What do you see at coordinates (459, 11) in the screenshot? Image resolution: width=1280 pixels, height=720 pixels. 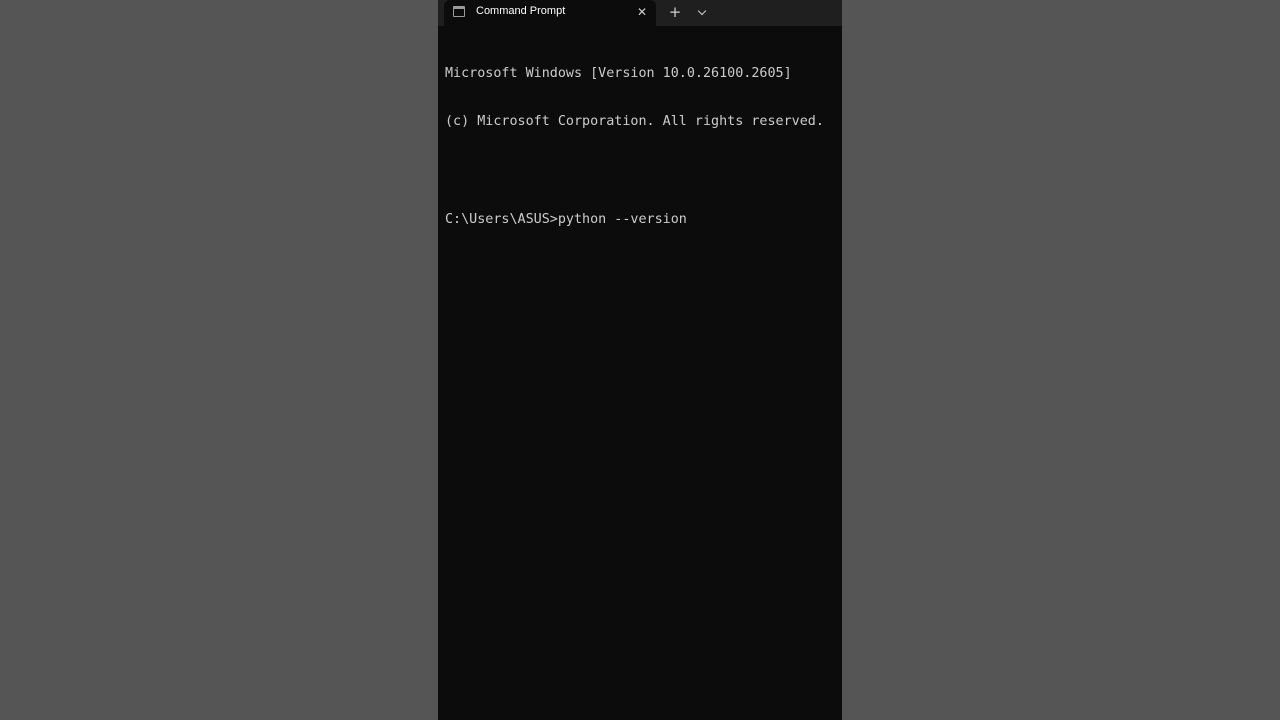 I see `terminal-icon` at bounding box center [459, 11].